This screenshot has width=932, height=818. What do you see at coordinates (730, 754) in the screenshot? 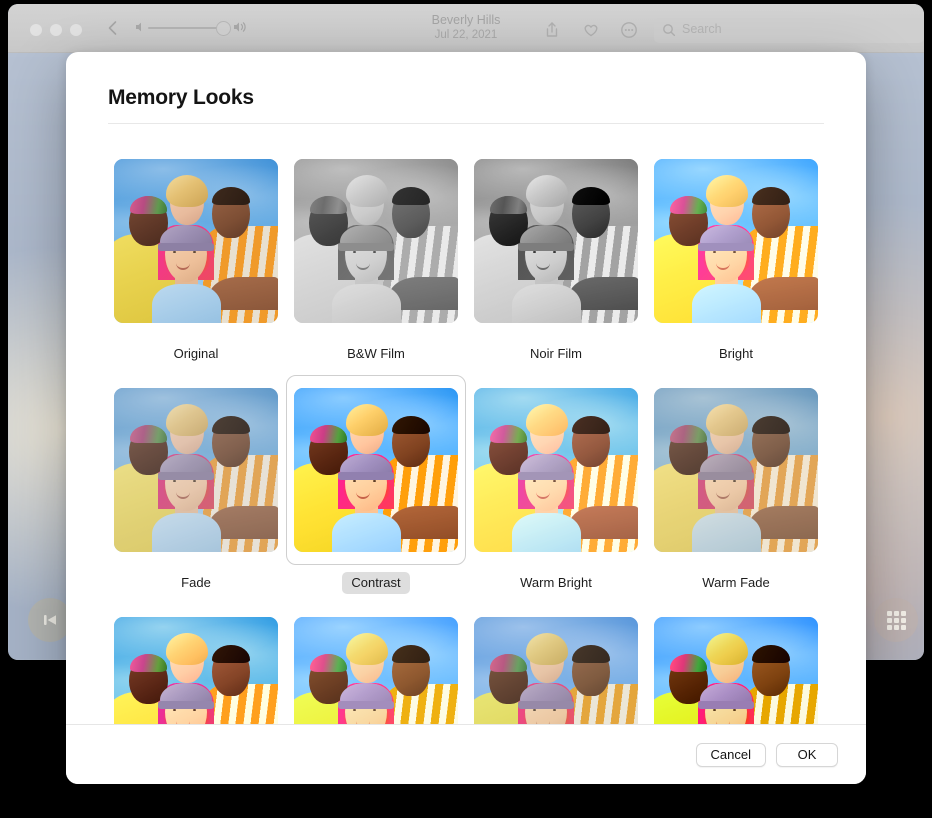
I see `cancel-button: Cancel` at bounding box center [730, 754].